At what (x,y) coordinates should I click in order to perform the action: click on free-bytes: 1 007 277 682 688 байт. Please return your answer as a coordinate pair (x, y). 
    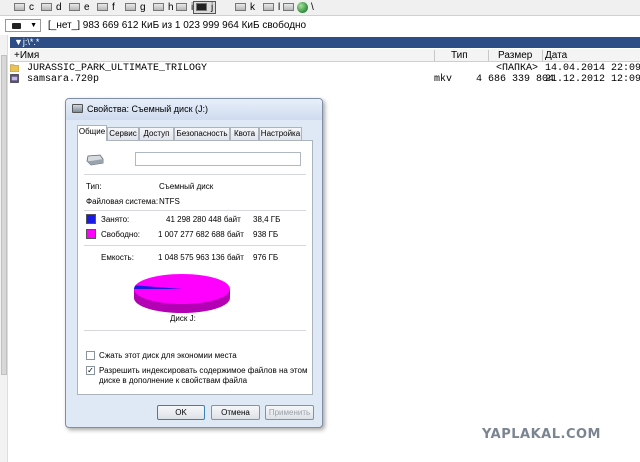
    Looking at the image, I should click on (201, 234).